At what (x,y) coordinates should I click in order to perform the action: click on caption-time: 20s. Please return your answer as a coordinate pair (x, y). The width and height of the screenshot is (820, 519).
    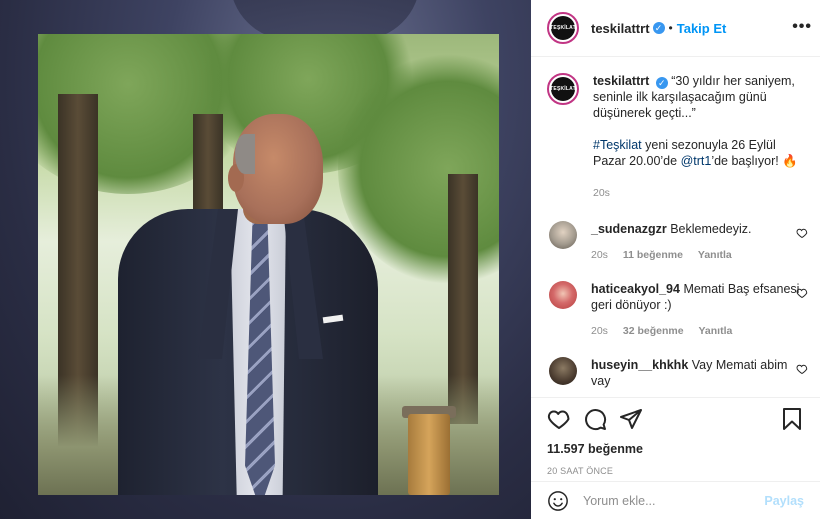
    Looking at the image, I should click on (601, 193).